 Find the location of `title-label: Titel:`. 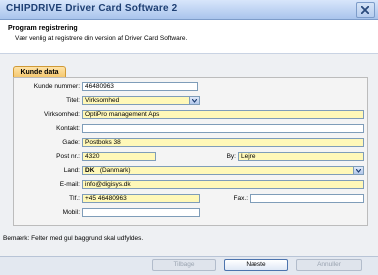

title-label: Titel: is located at coordinates (73, 100).